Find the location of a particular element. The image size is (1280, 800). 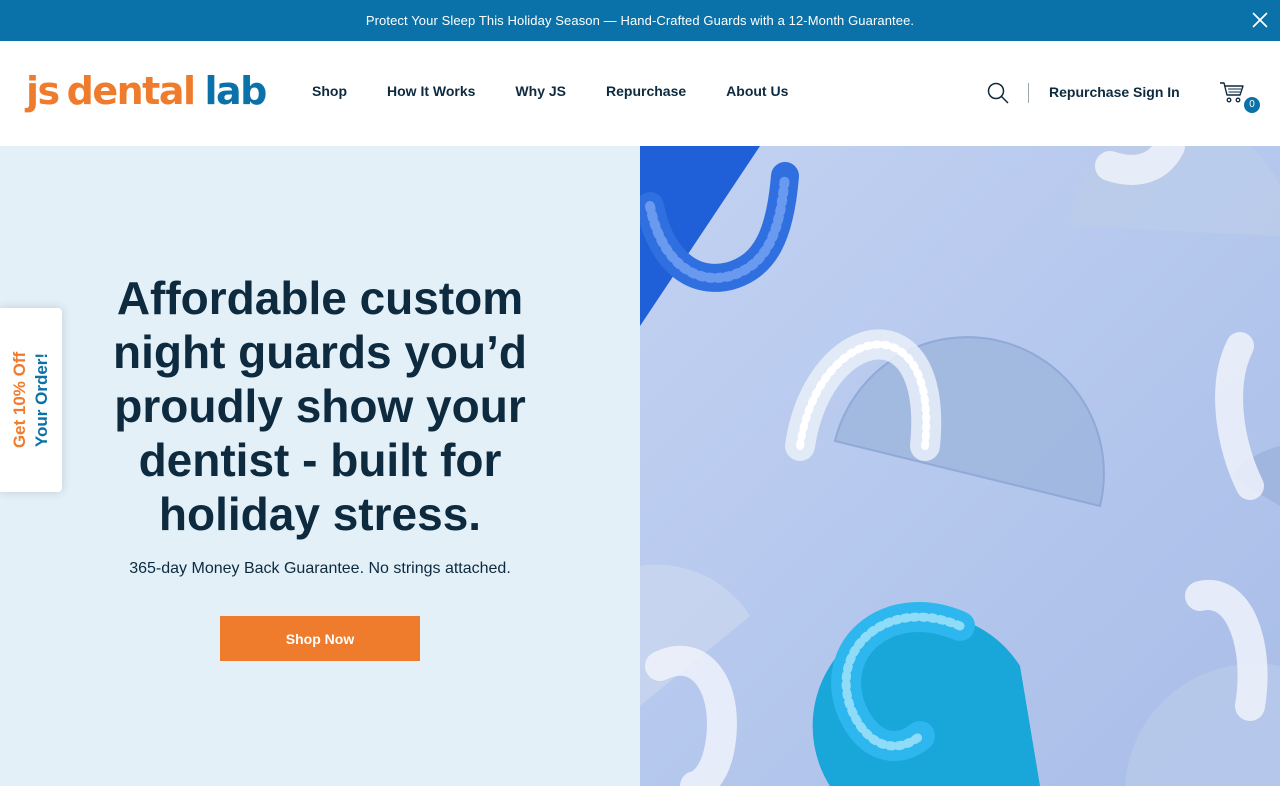

discount-side-tab-text: Get 10% Off Your Order! is located at coordinates (31, 400).